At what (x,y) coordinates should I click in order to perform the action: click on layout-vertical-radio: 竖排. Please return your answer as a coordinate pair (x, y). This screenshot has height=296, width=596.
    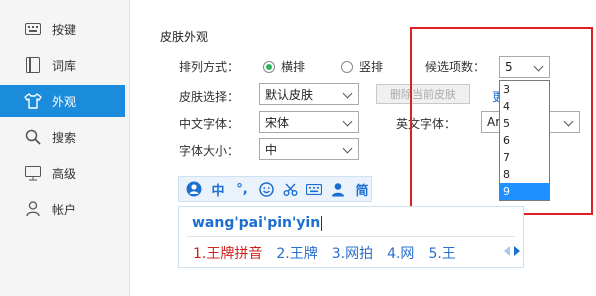
    Looking at the image, I should click on (362, 66).